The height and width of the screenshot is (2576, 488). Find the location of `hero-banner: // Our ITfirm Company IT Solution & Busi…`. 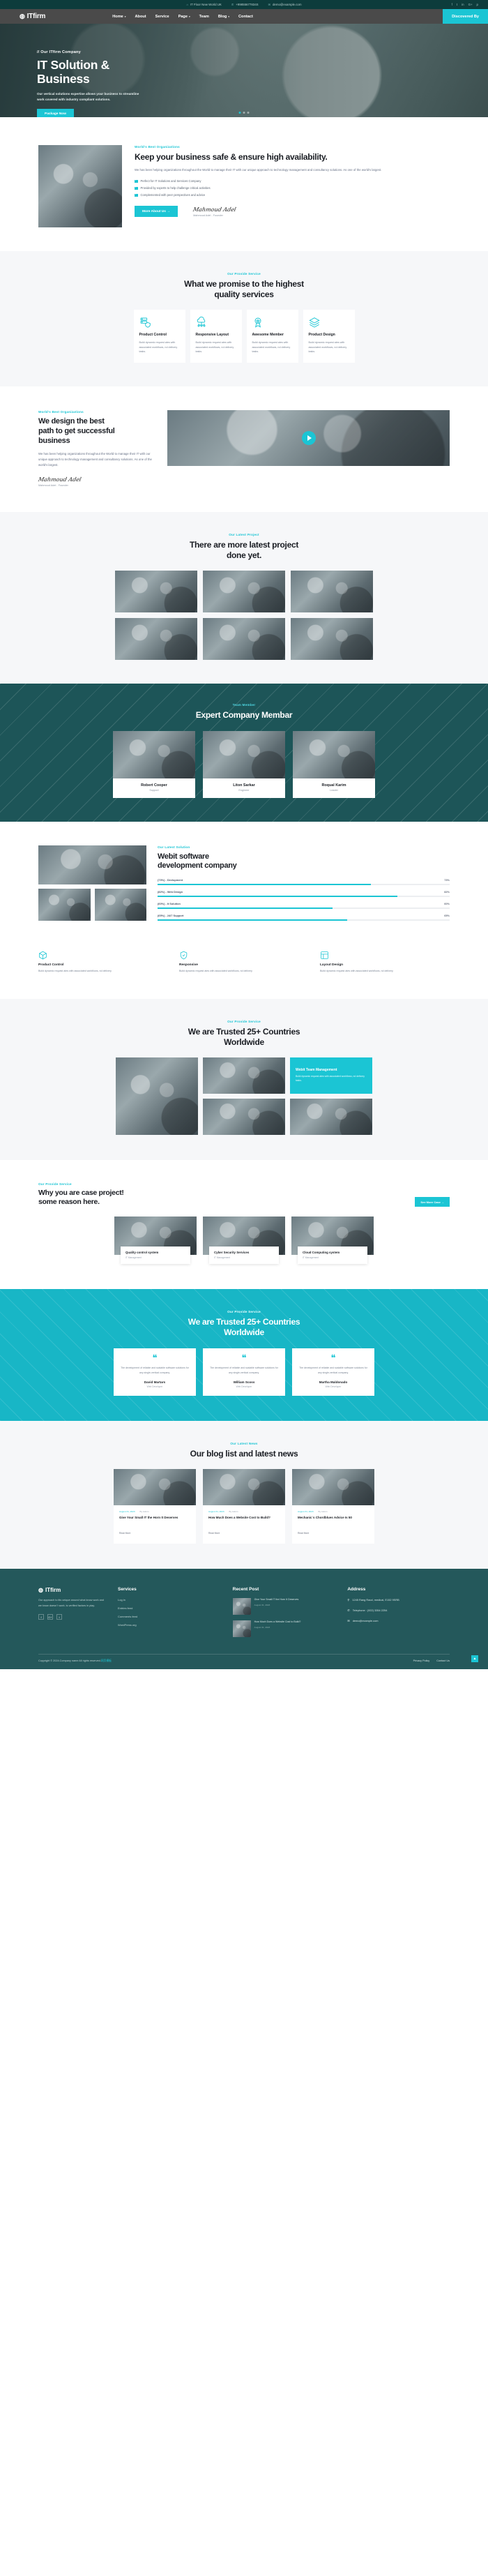

hero-banner: // Our ITfirm Company IT Solution & Busi… is located at coordinates (244, 70).